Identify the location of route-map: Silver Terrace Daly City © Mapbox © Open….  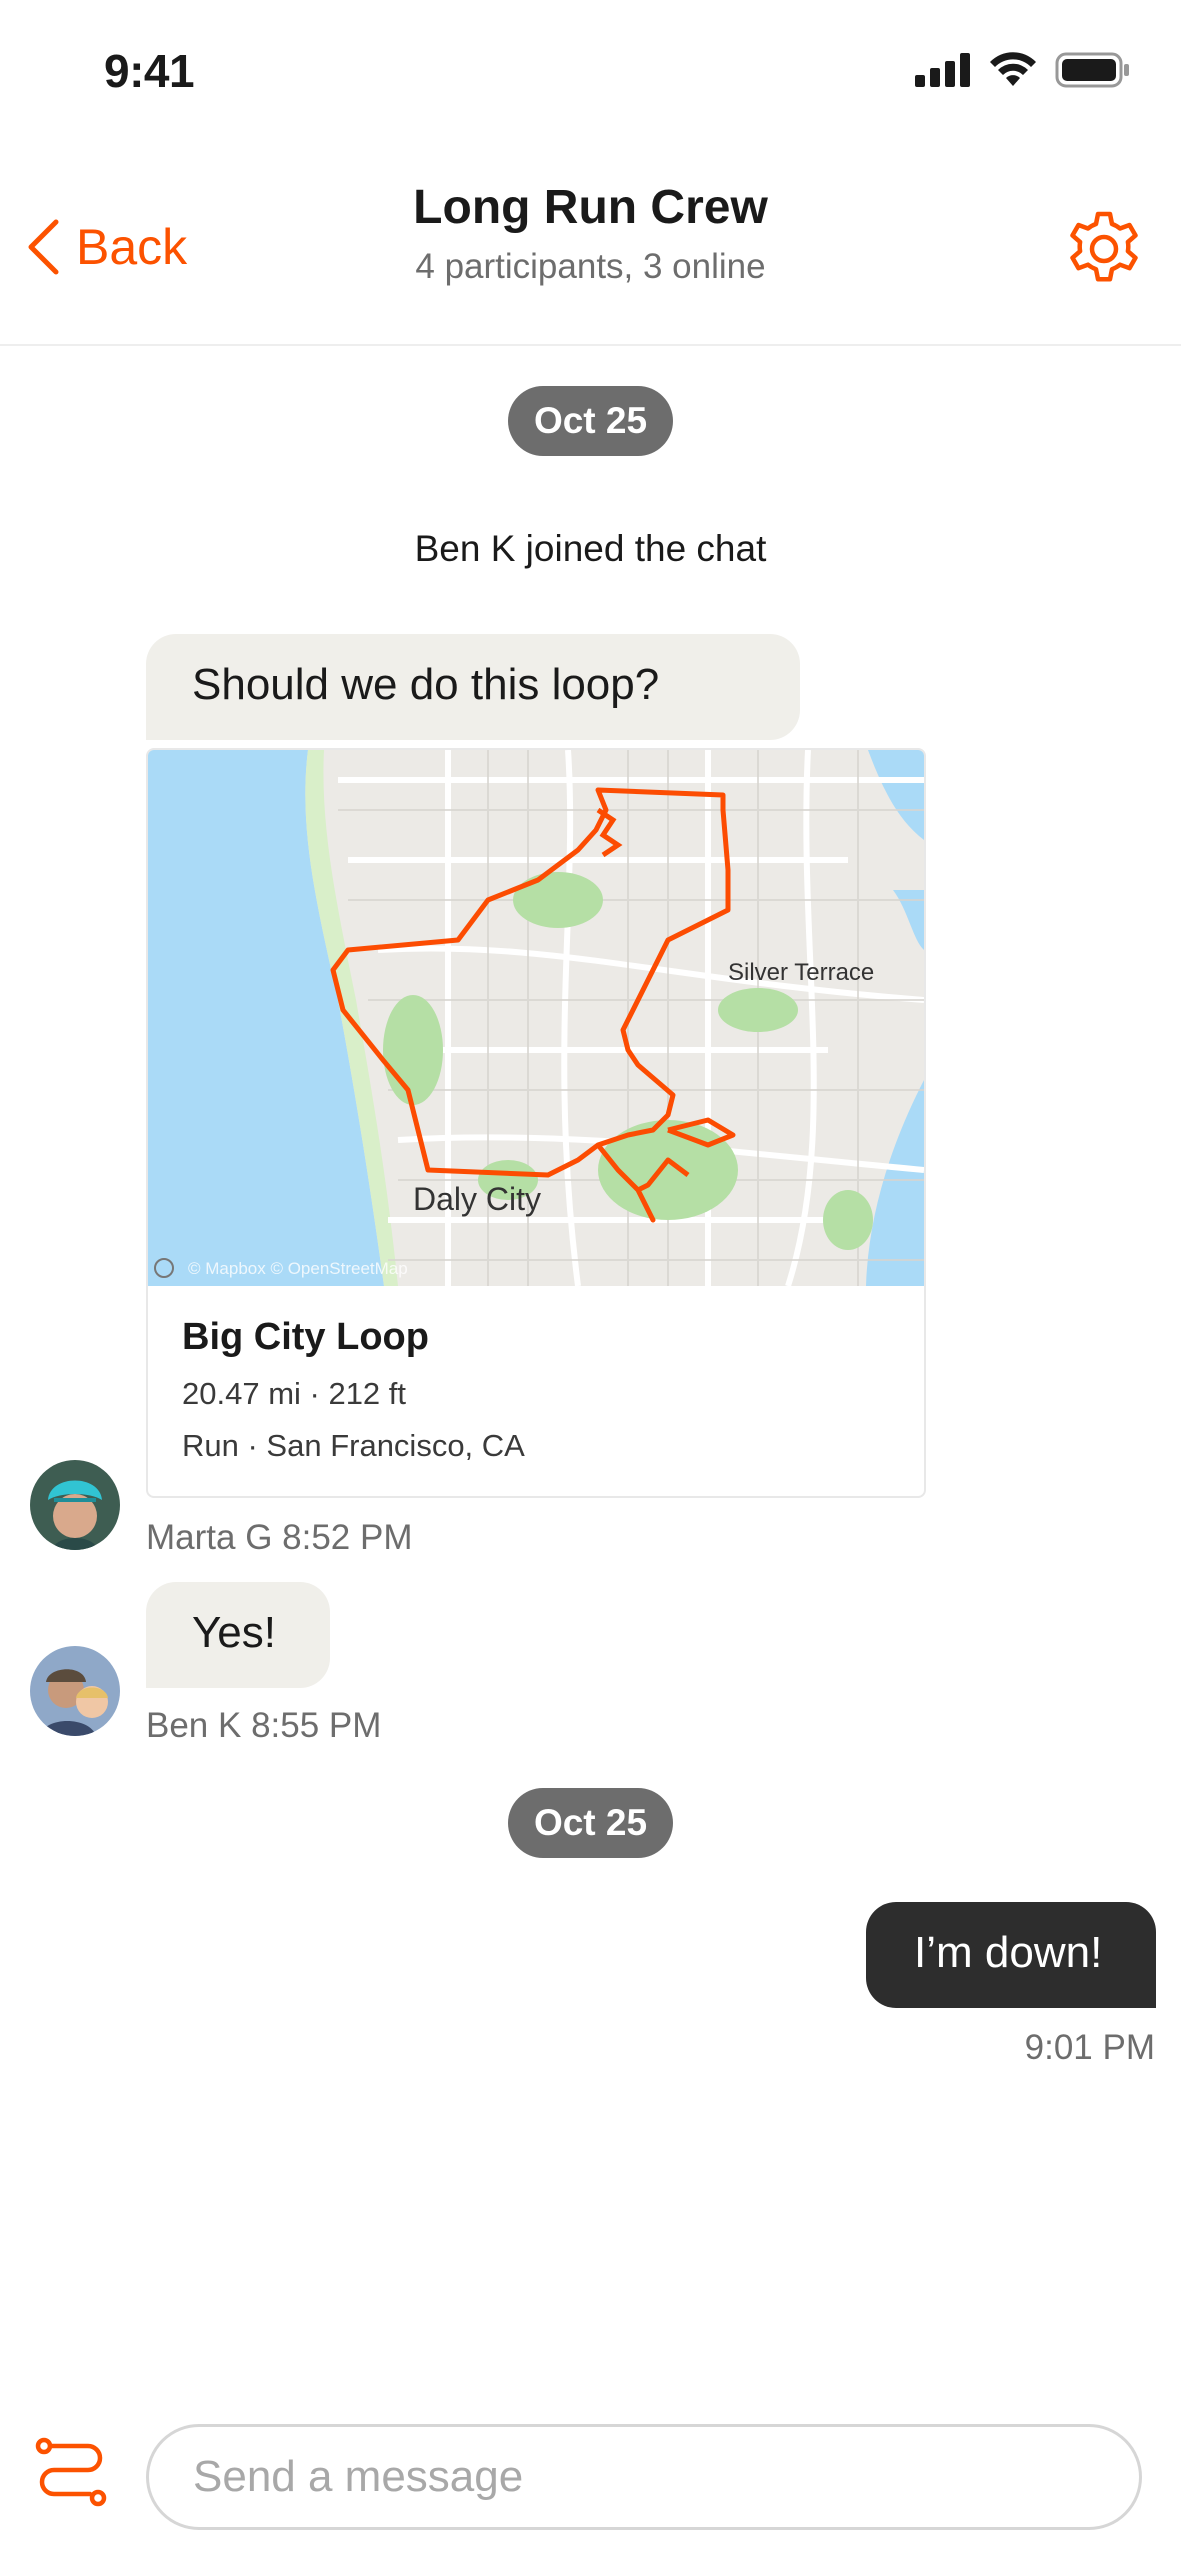
(536, 1018).